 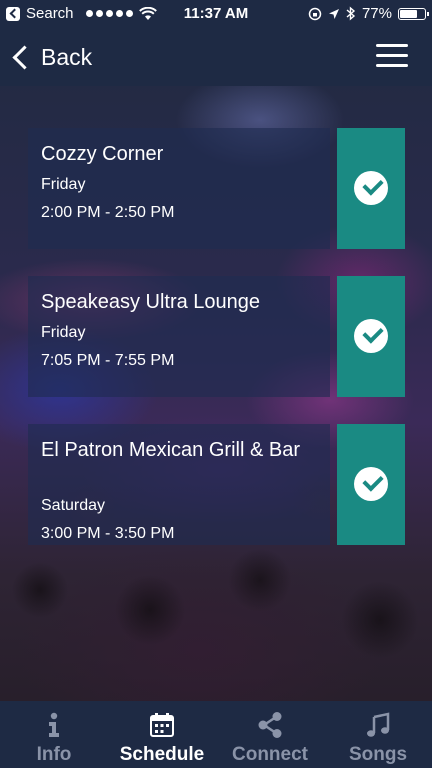 I want to click on hamburger-menu-button, so click(x=392, y=56).